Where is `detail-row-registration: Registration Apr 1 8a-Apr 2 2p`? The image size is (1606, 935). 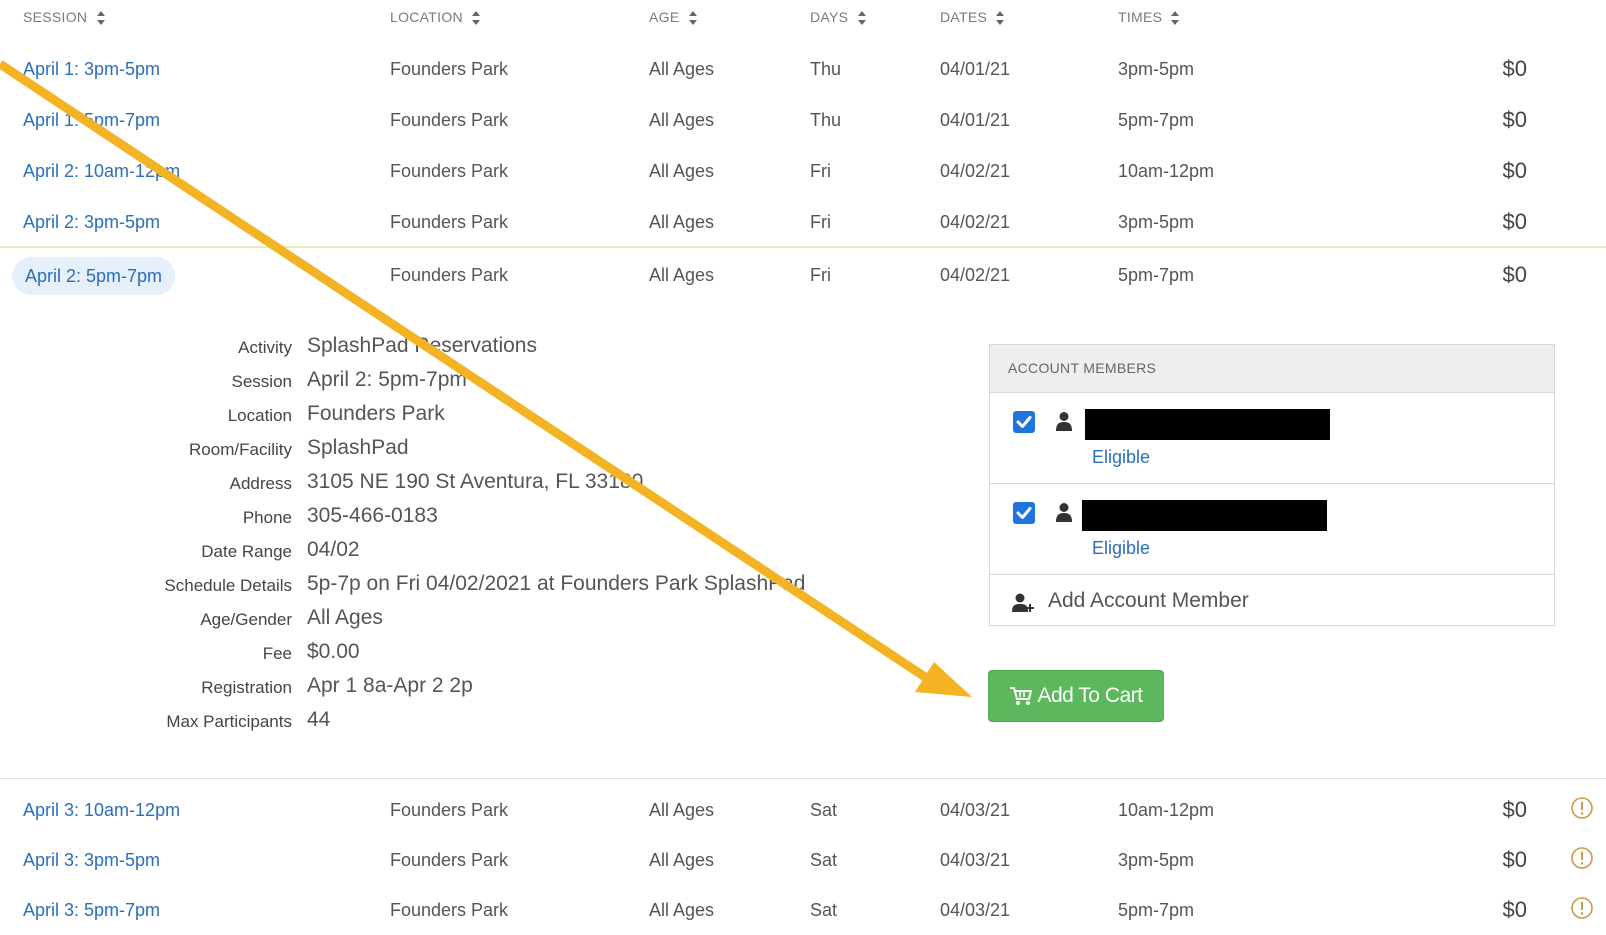 detail-row-registration: Registration Apr 1 8a-Apr 2 2p is located at coordinates (450, 689).